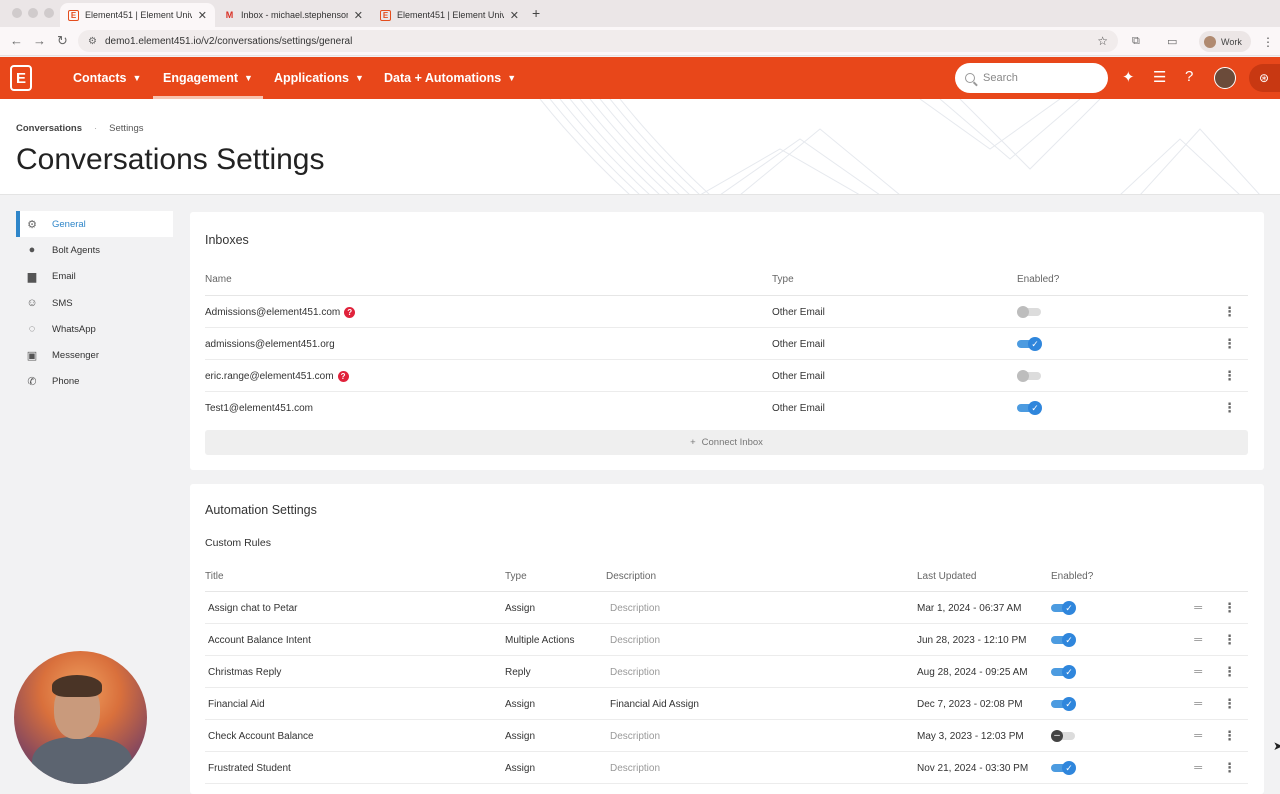  I want to click on nav-data-automations: Data + Automations ▼, so click(450, 78).